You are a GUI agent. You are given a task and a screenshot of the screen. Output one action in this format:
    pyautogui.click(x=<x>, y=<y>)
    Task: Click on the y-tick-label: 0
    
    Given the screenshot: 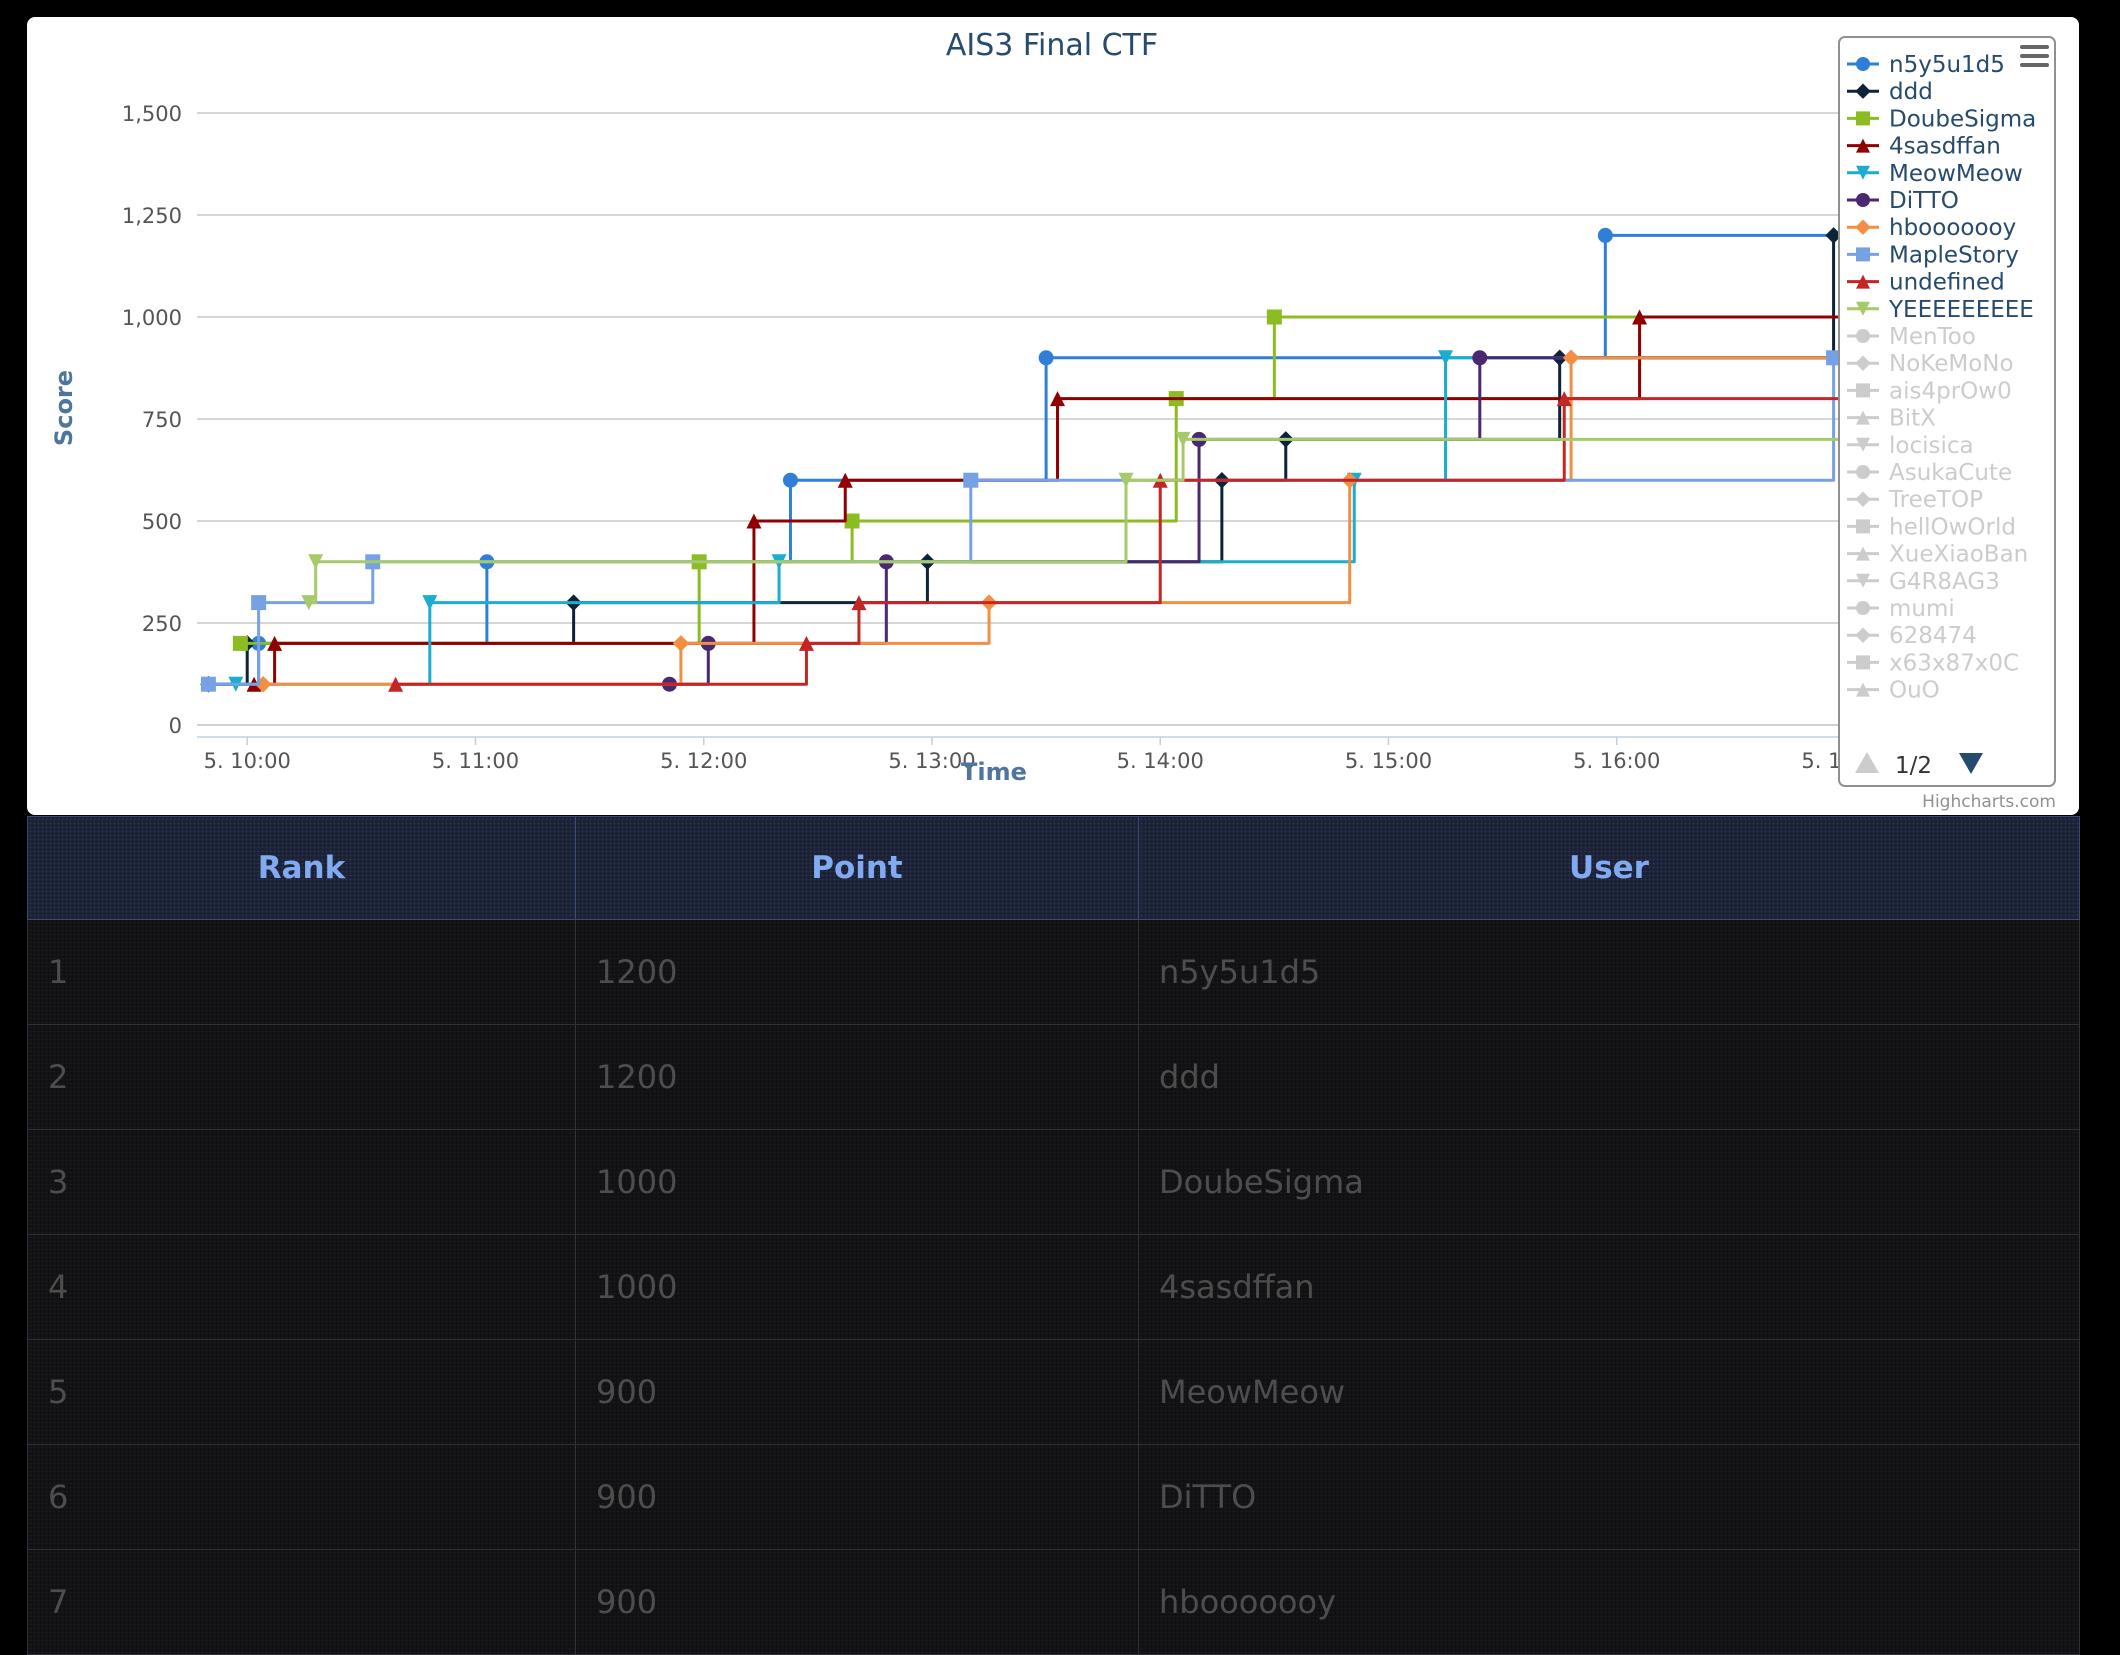 What is the action you would take?
    pyautogui.click(x=175, y=726)
    